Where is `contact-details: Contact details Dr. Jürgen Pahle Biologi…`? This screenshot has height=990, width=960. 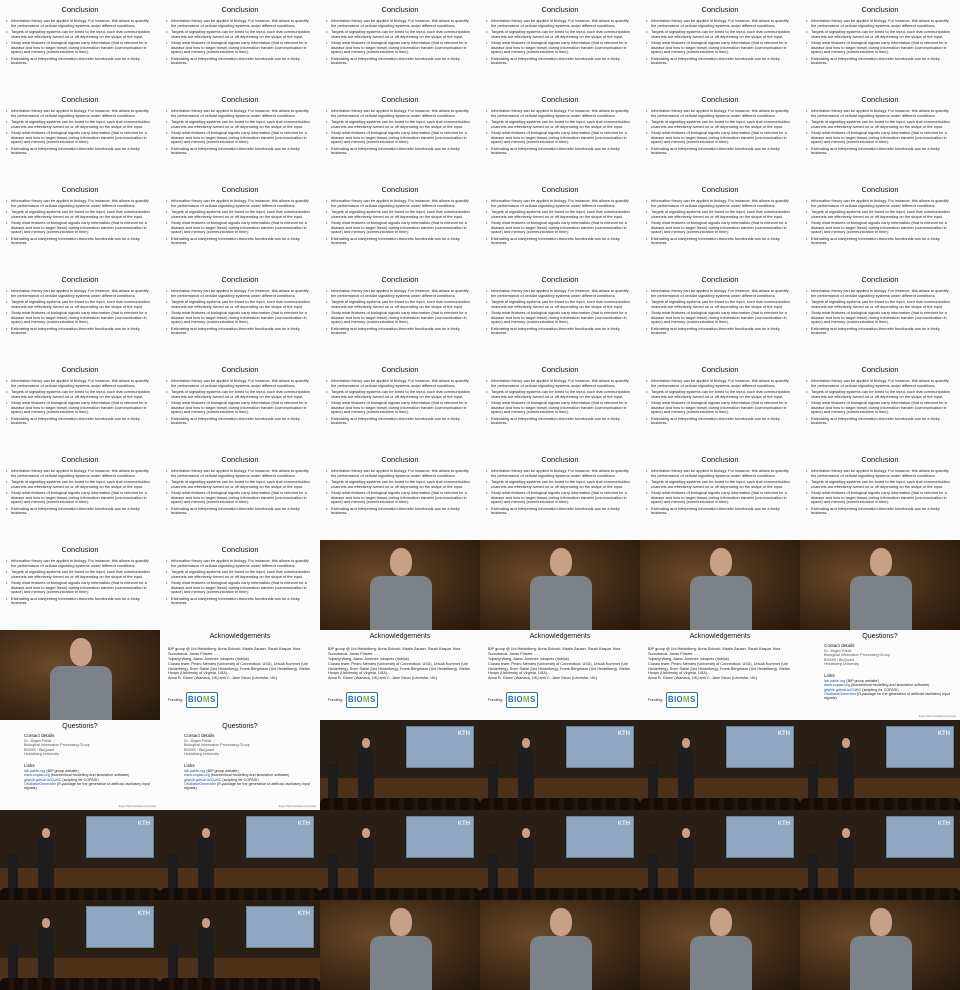
contact-details: Contact details Dr. Jürgen Pahle Biologi… is located at coordinates (890, 654).